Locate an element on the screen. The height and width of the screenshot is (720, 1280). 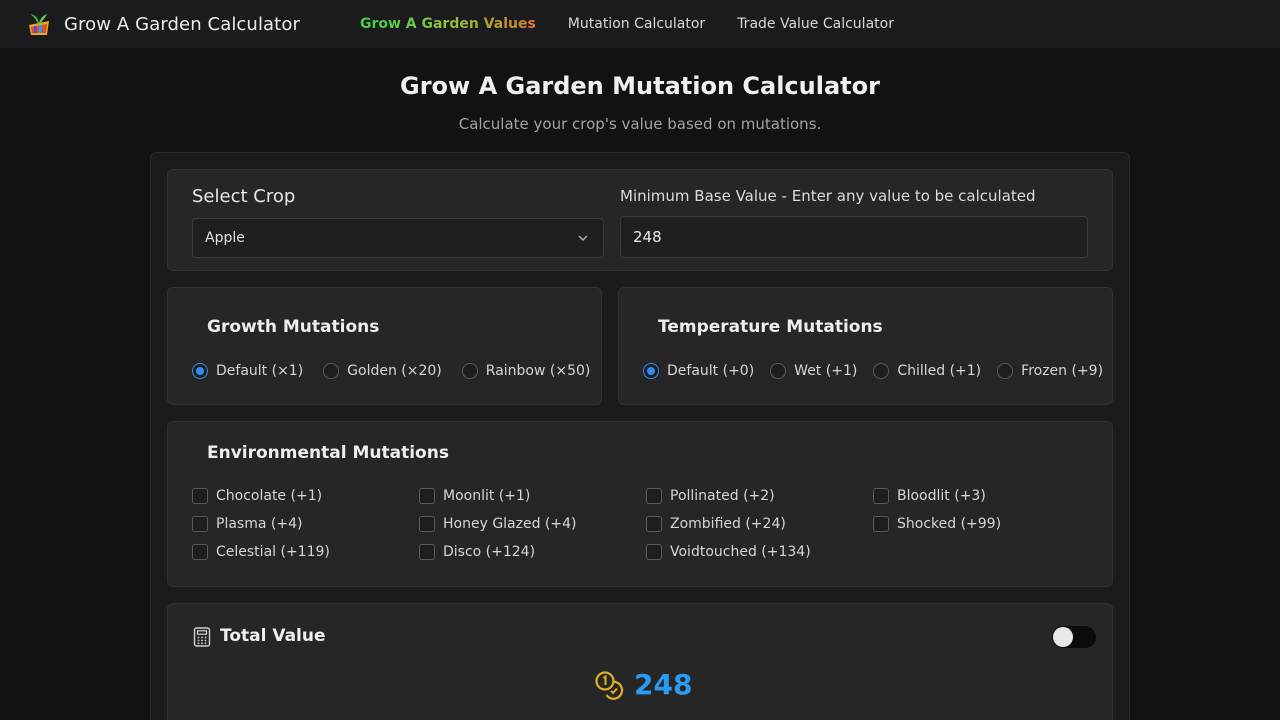
nav-mutation-calculator: Mutation Calculator is located at coordinates (636, 24).